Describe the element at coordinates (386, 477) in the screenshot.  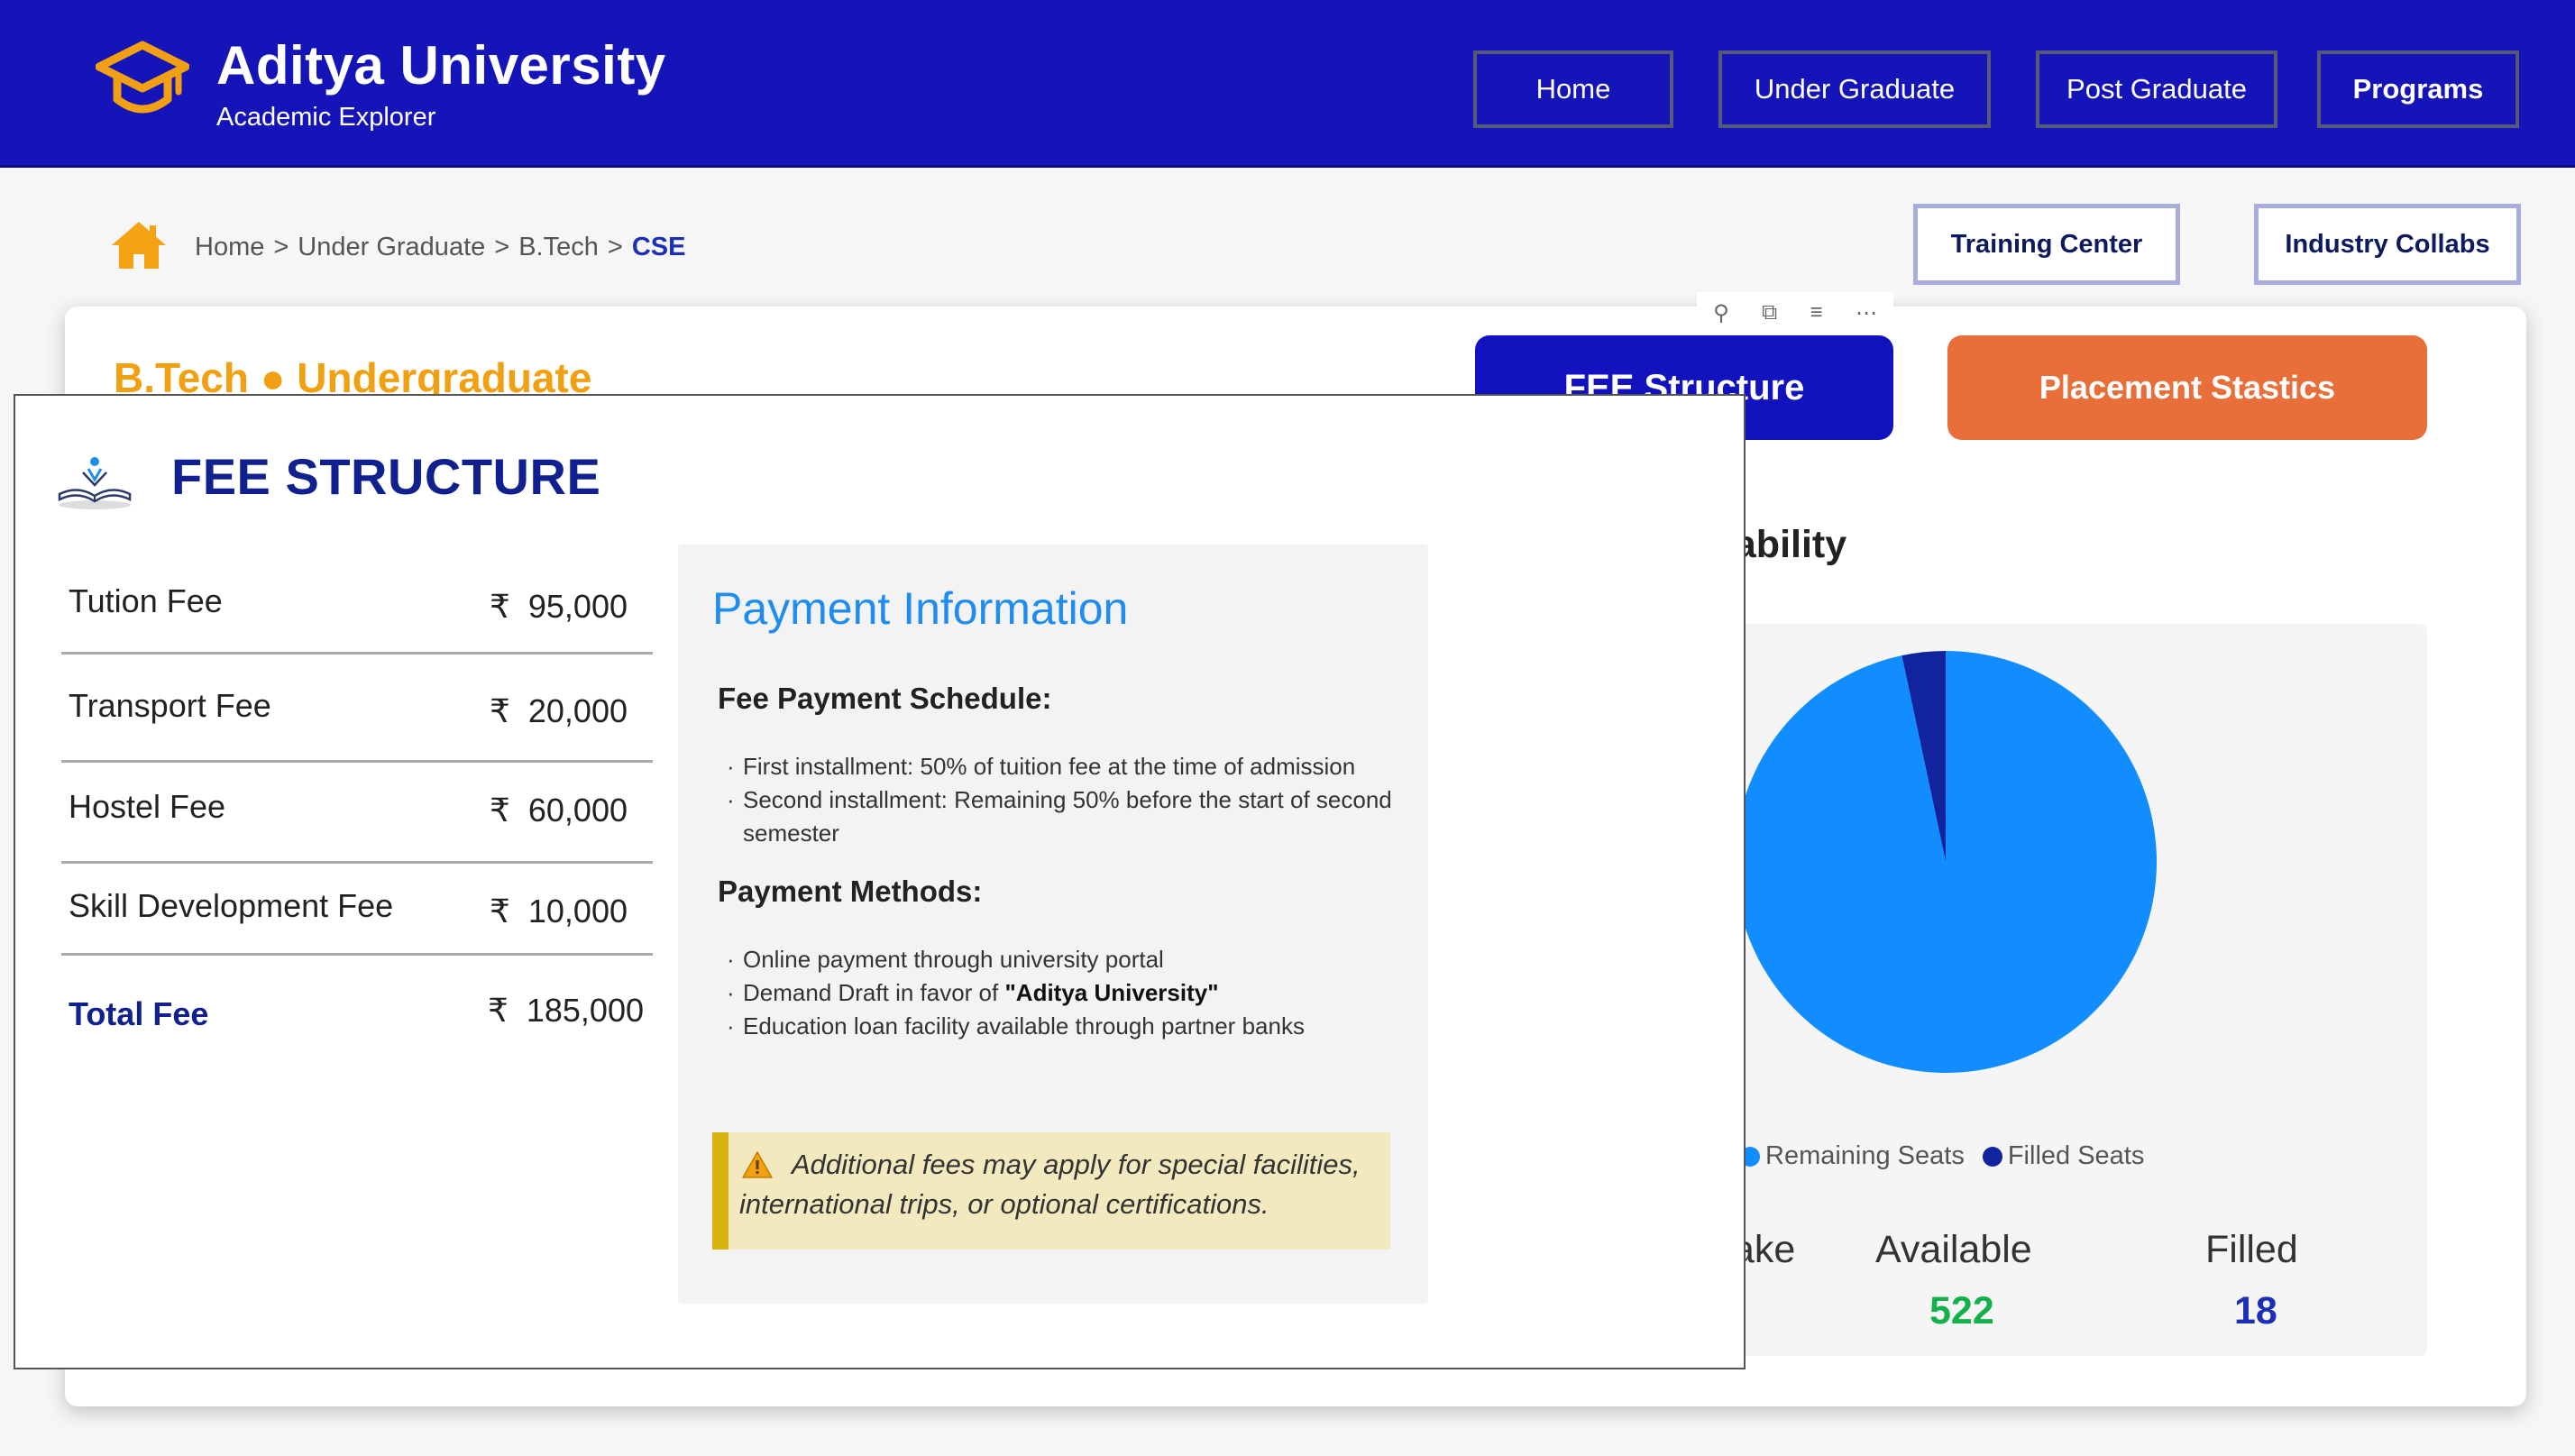
I see `fee-structure-heading: FEE STRUCTURE` at that location.